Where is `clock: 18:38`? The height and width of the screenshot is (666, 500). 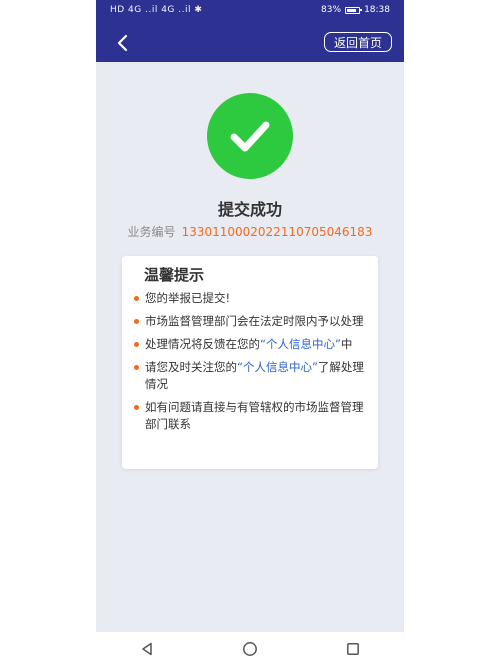
clock: 18:38 is located at coordinates (377, 10).